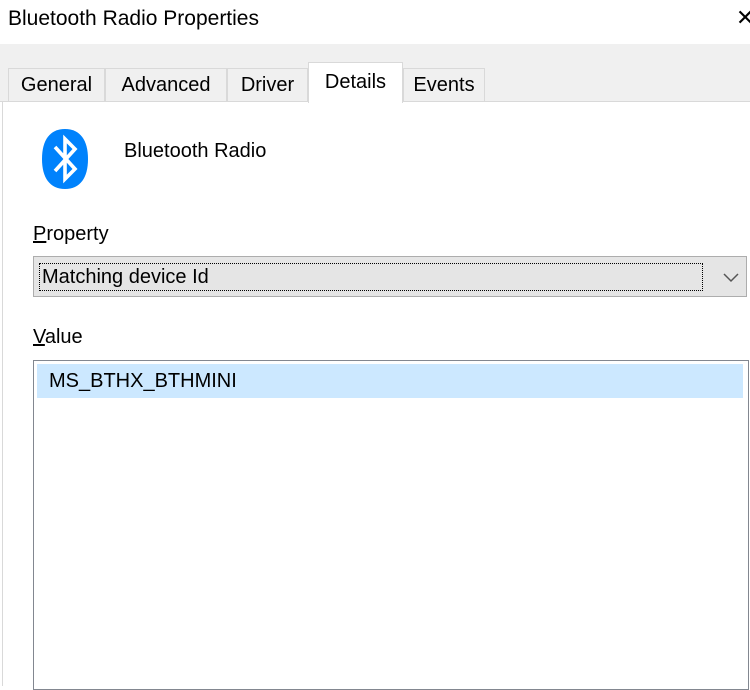 This screenshot has width=750, height=690. What do you see at coordinates (355, 82) in the screenshot?
I see `tab-details: Details` at bounding box center [355, 82].